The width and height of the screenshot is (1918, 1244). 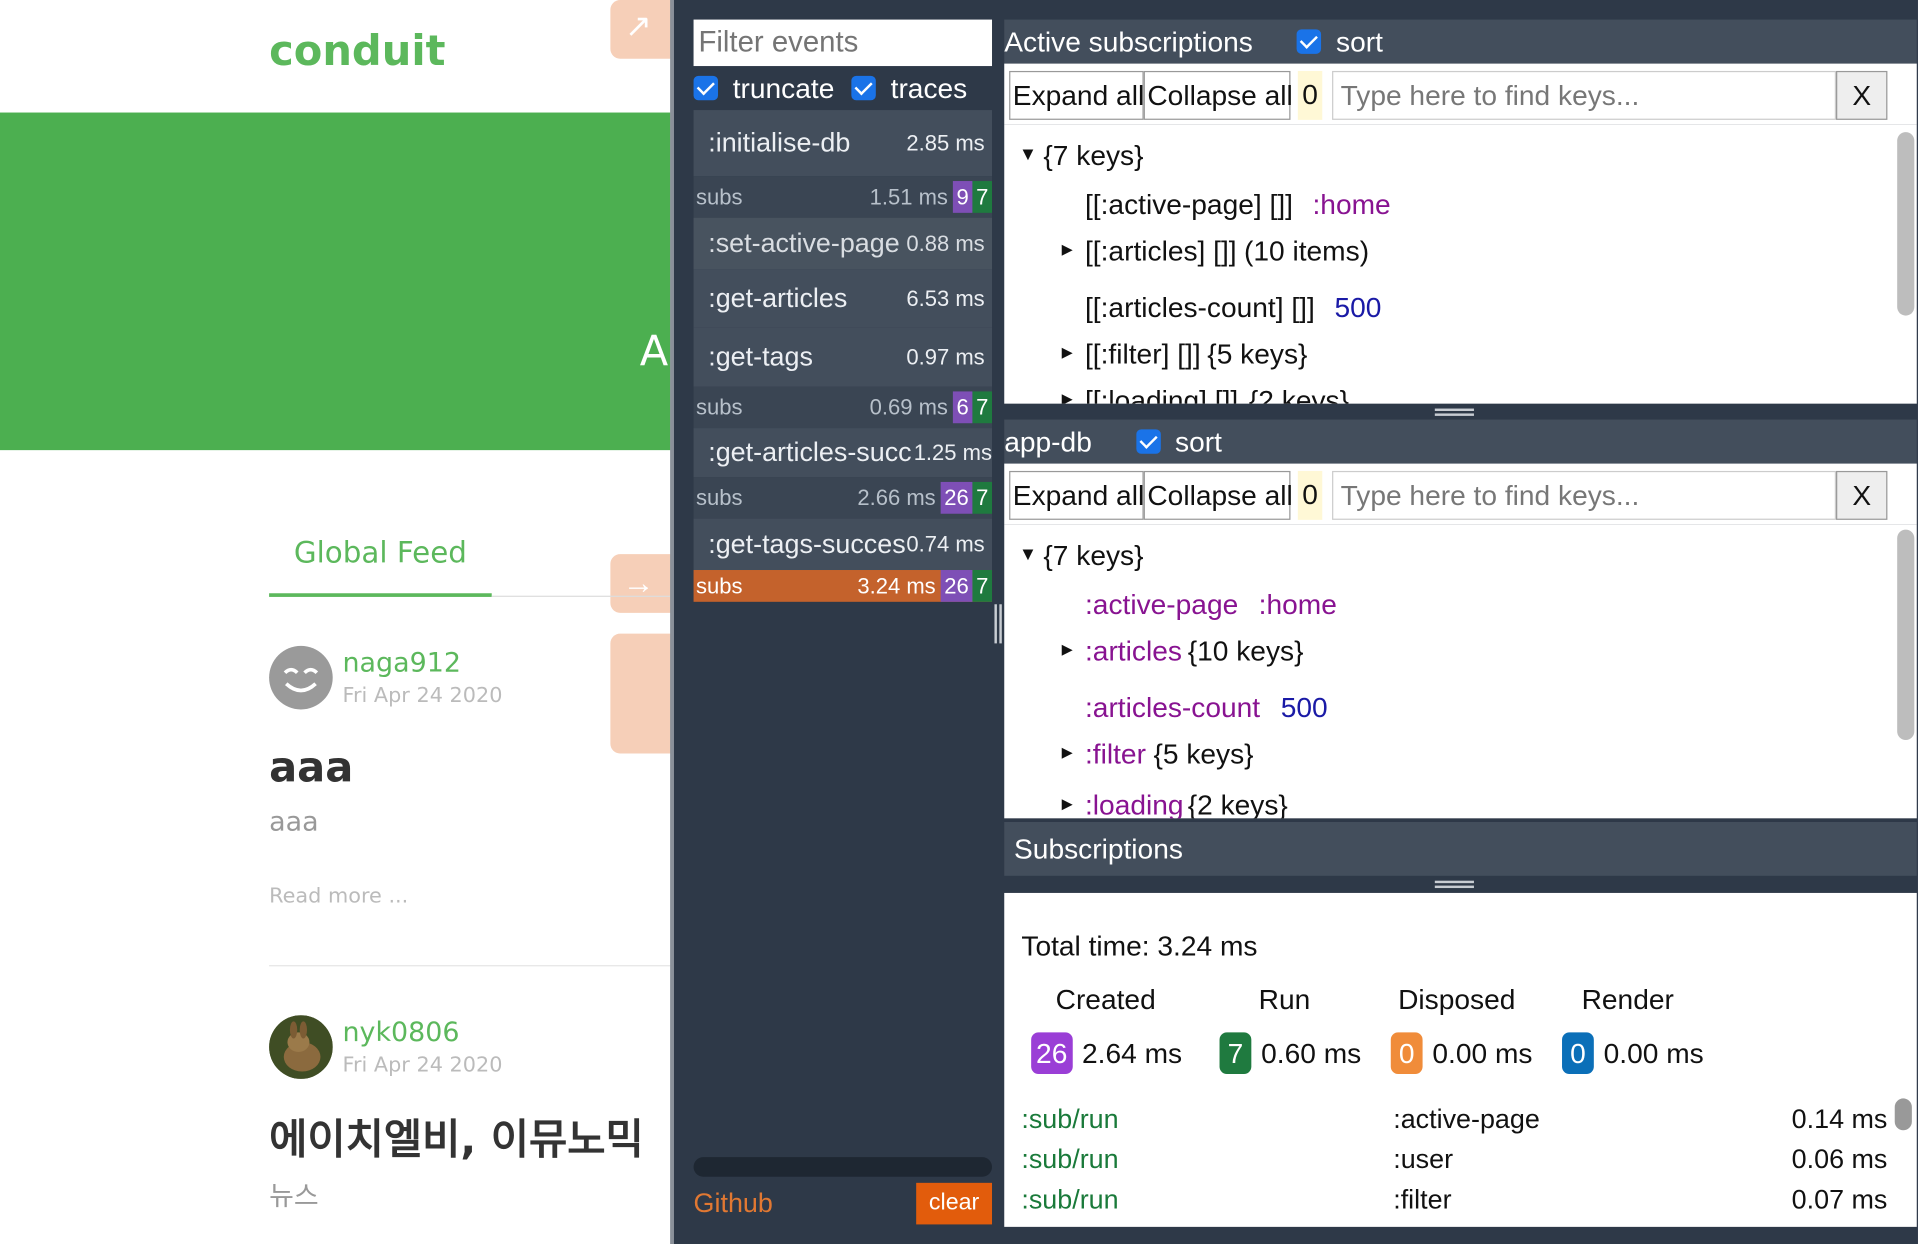 What do you see at coordinates (380, 553) in the screenshot?
I see `tab-global-feed: Global Feed` at bounding box center [380, 553].